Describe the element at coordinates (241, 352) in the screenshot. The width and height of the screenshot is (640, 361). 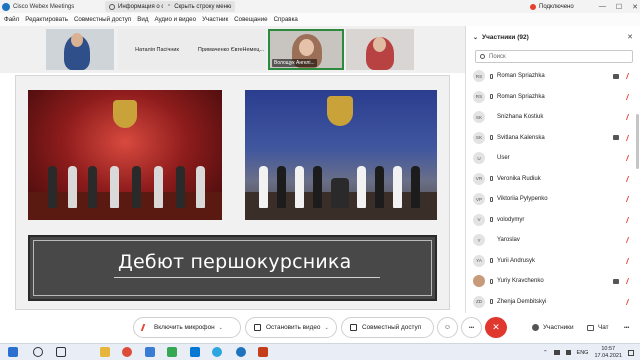
I see `webex-icon` at that location.